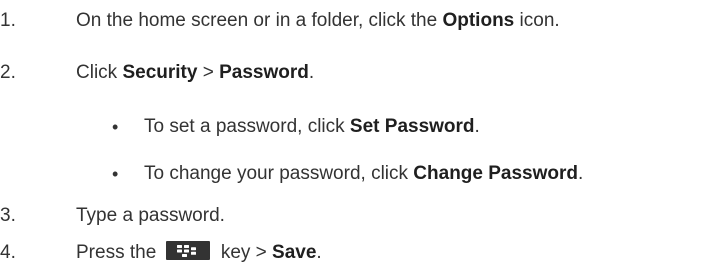  Describe the element at coordinates (412, 126) in the screenshot. I see `set-password-label: Set Password` at that location.